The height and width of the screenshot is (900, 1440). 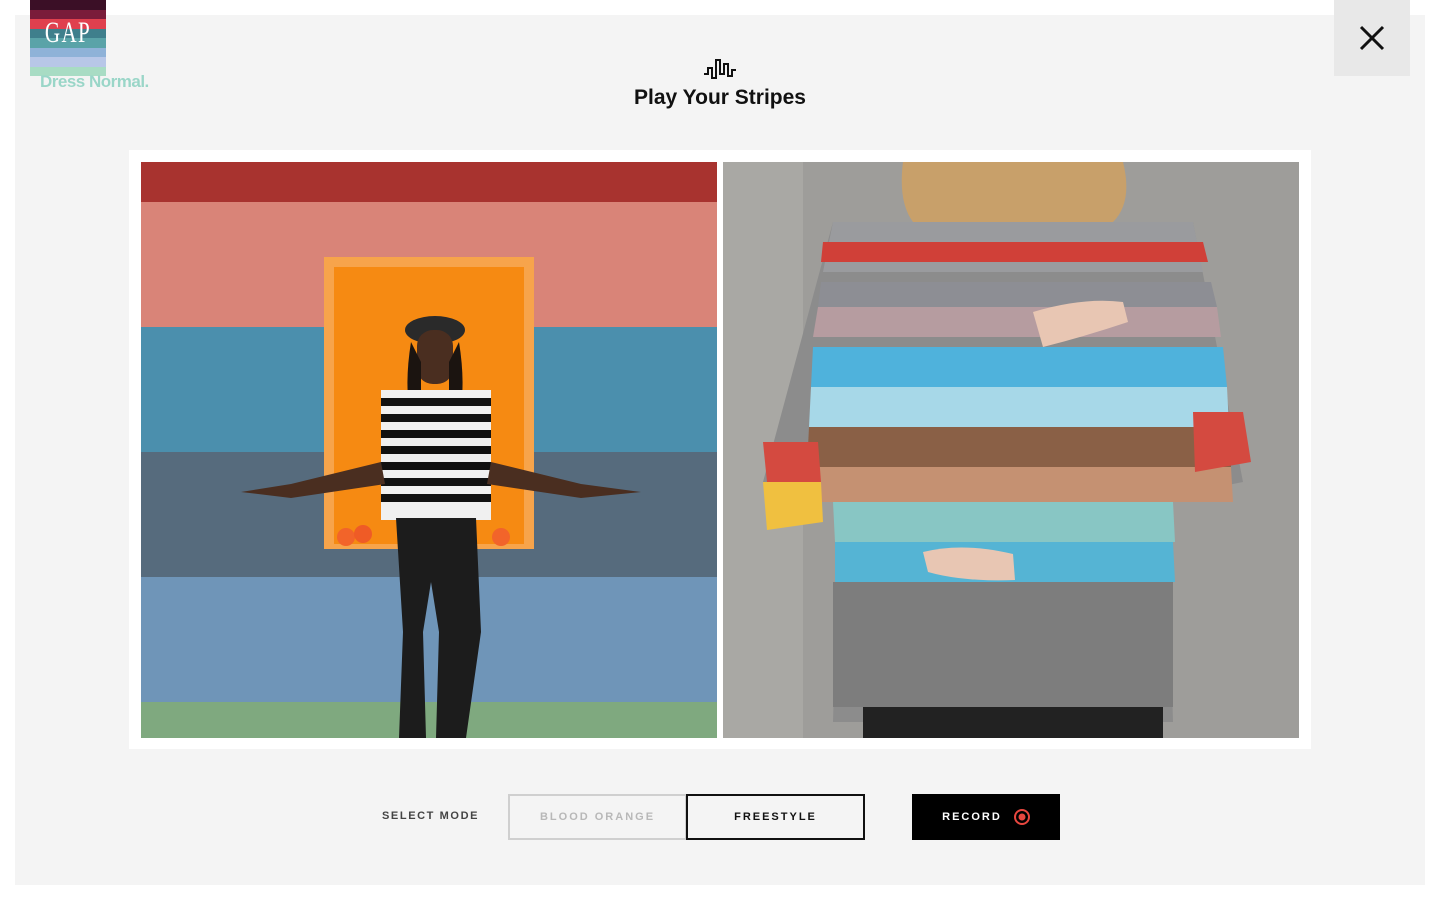 I want to click on record-button: RECORD, so click(x=986, y=817).